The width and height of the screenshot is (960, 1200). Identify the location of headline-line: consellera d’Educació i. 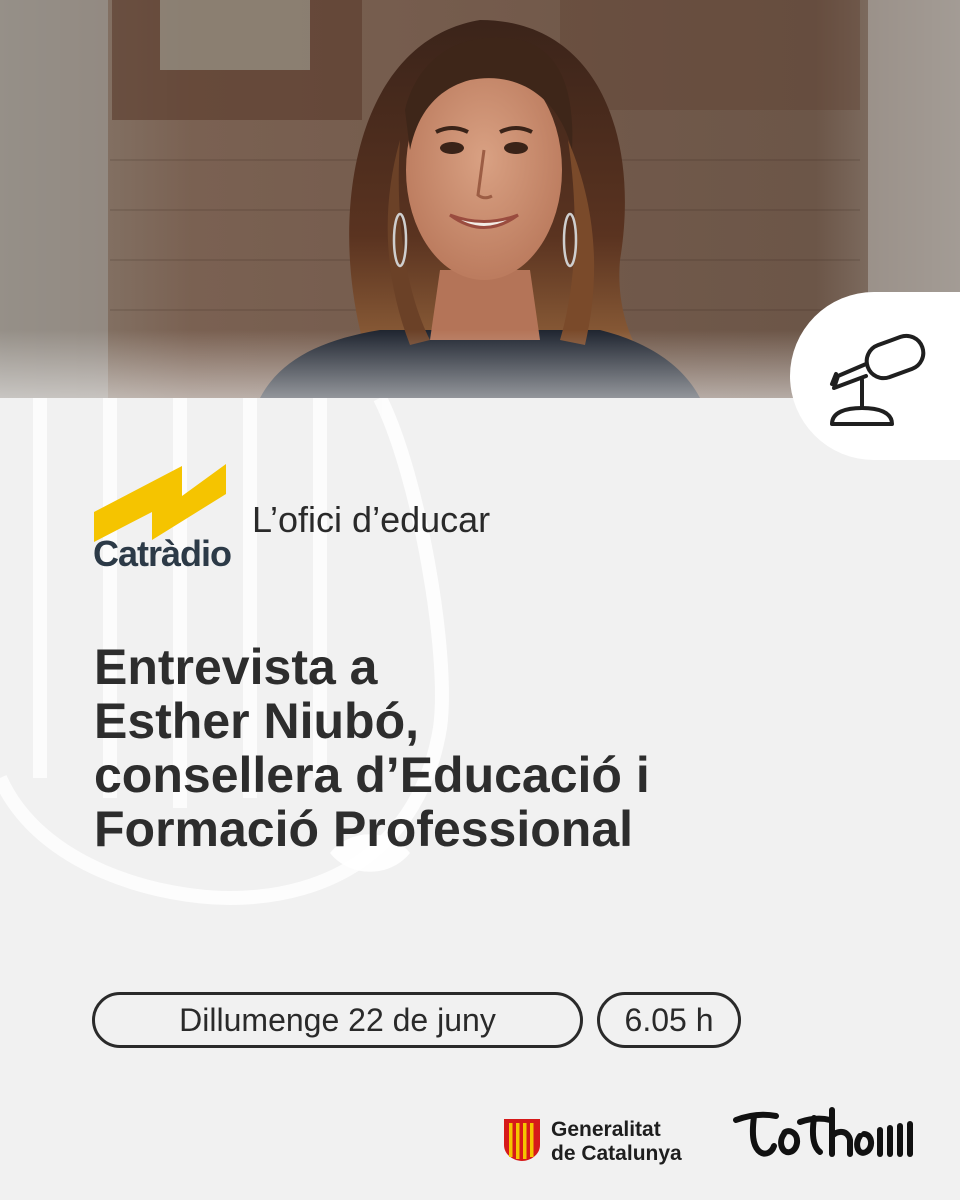
(372, 775).